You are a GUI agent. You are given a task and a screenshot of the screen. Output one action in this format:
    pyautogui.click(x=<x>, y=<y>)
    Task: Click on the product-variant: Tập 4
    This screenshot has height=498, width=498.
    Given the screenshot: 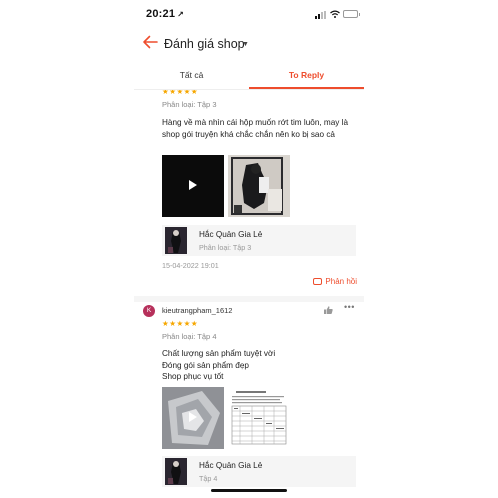 What is the action you would take?
    pyautogui.click(x=208, y=478)
    